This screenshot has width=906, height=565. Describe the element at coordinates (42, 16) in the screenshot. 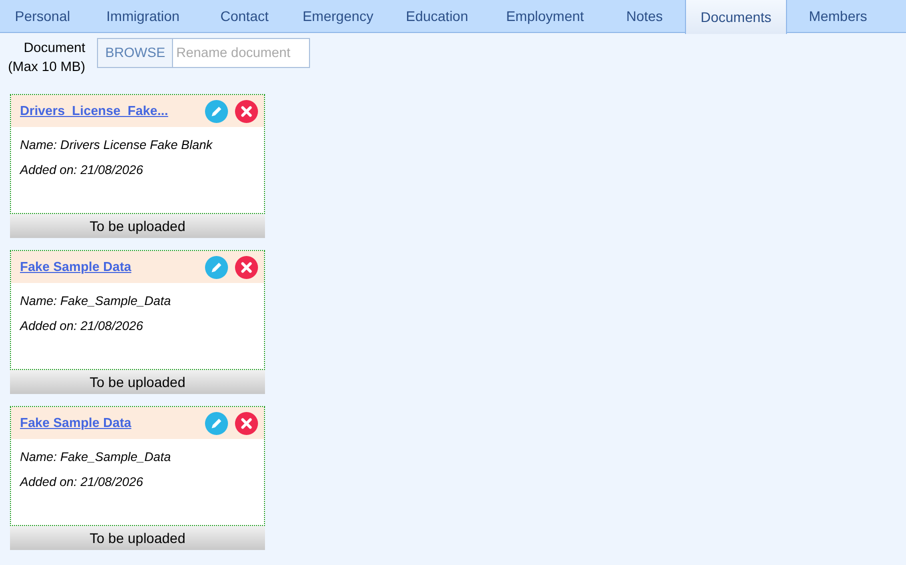

I see `tab: Personal` at that location.